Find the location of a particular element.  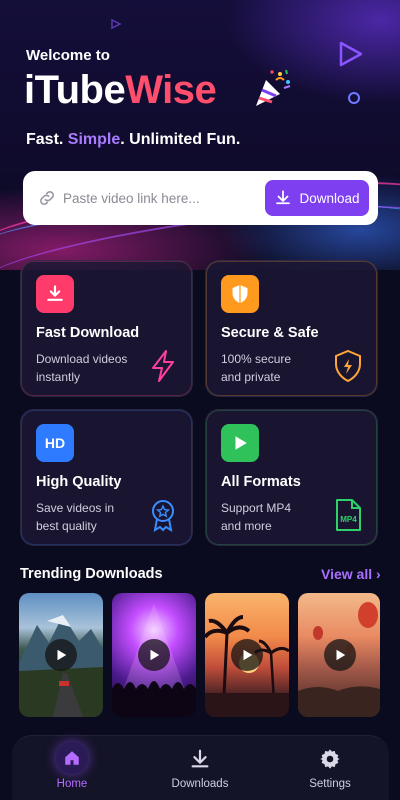

home-icon is located at coordinates (72, 758).